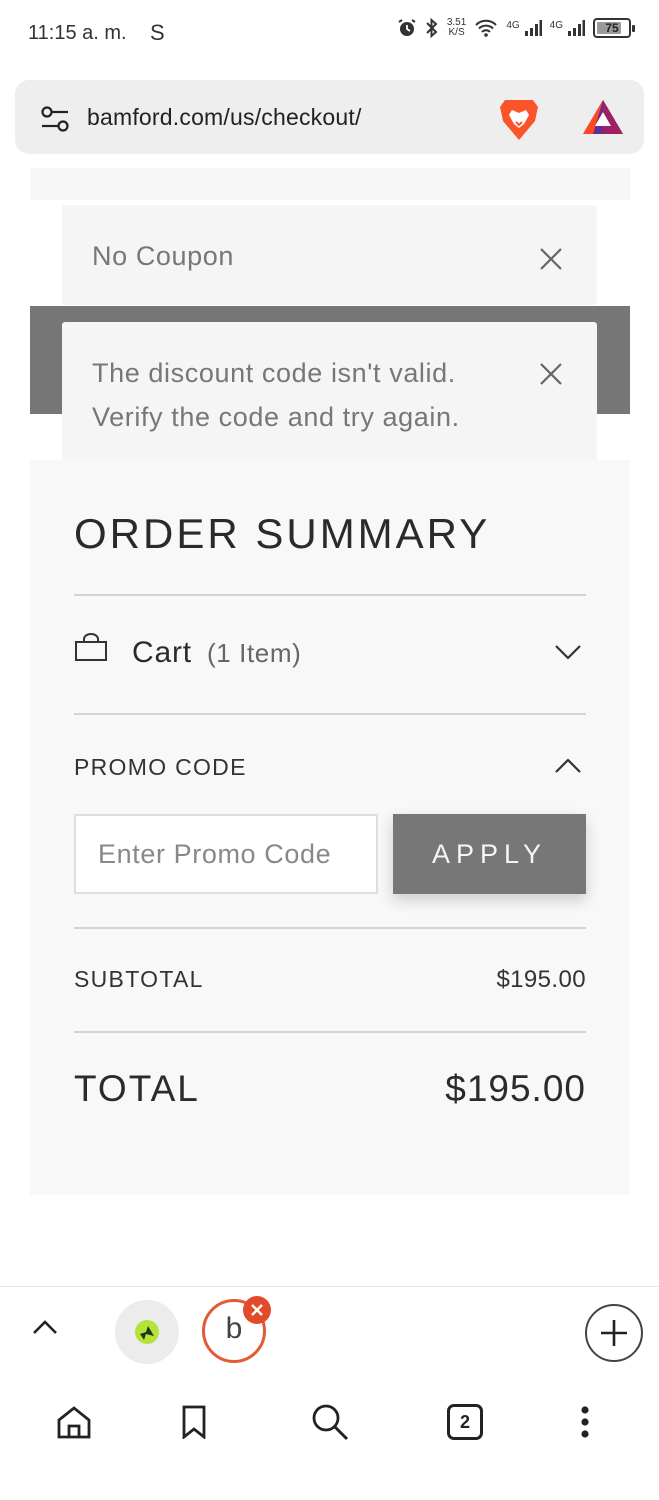  What do you see at coordinates (515, 1088) in the screenshot?
I see `total-value: $195.00` at bounding box center [515, 1088].